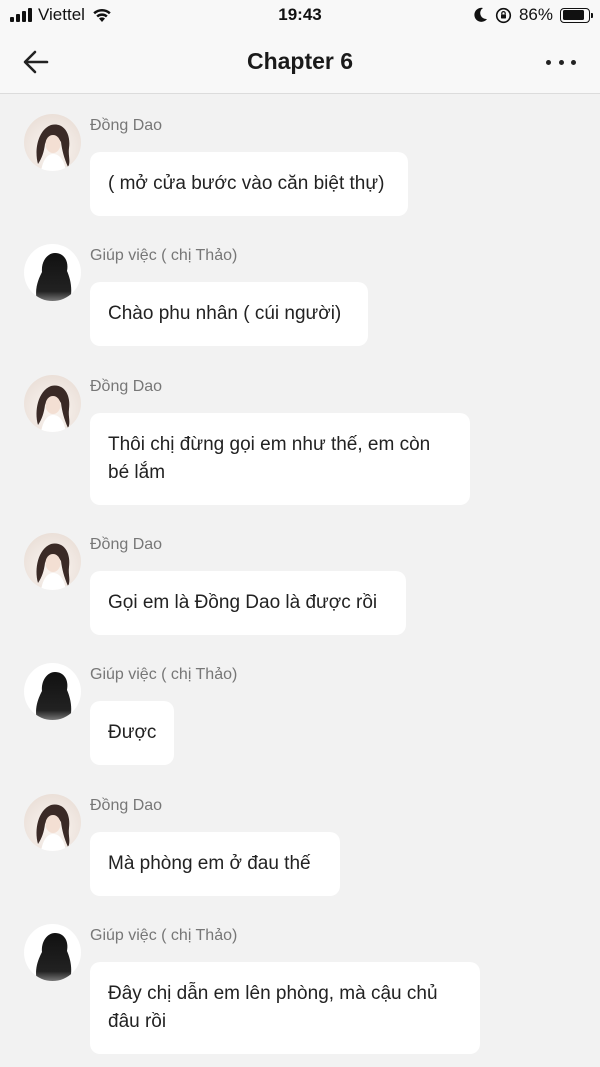 This screenshot has height=1067, width=600. Describe the element at coordinates (480, 14) in the screenshot. I see `moon-icon` at that location.